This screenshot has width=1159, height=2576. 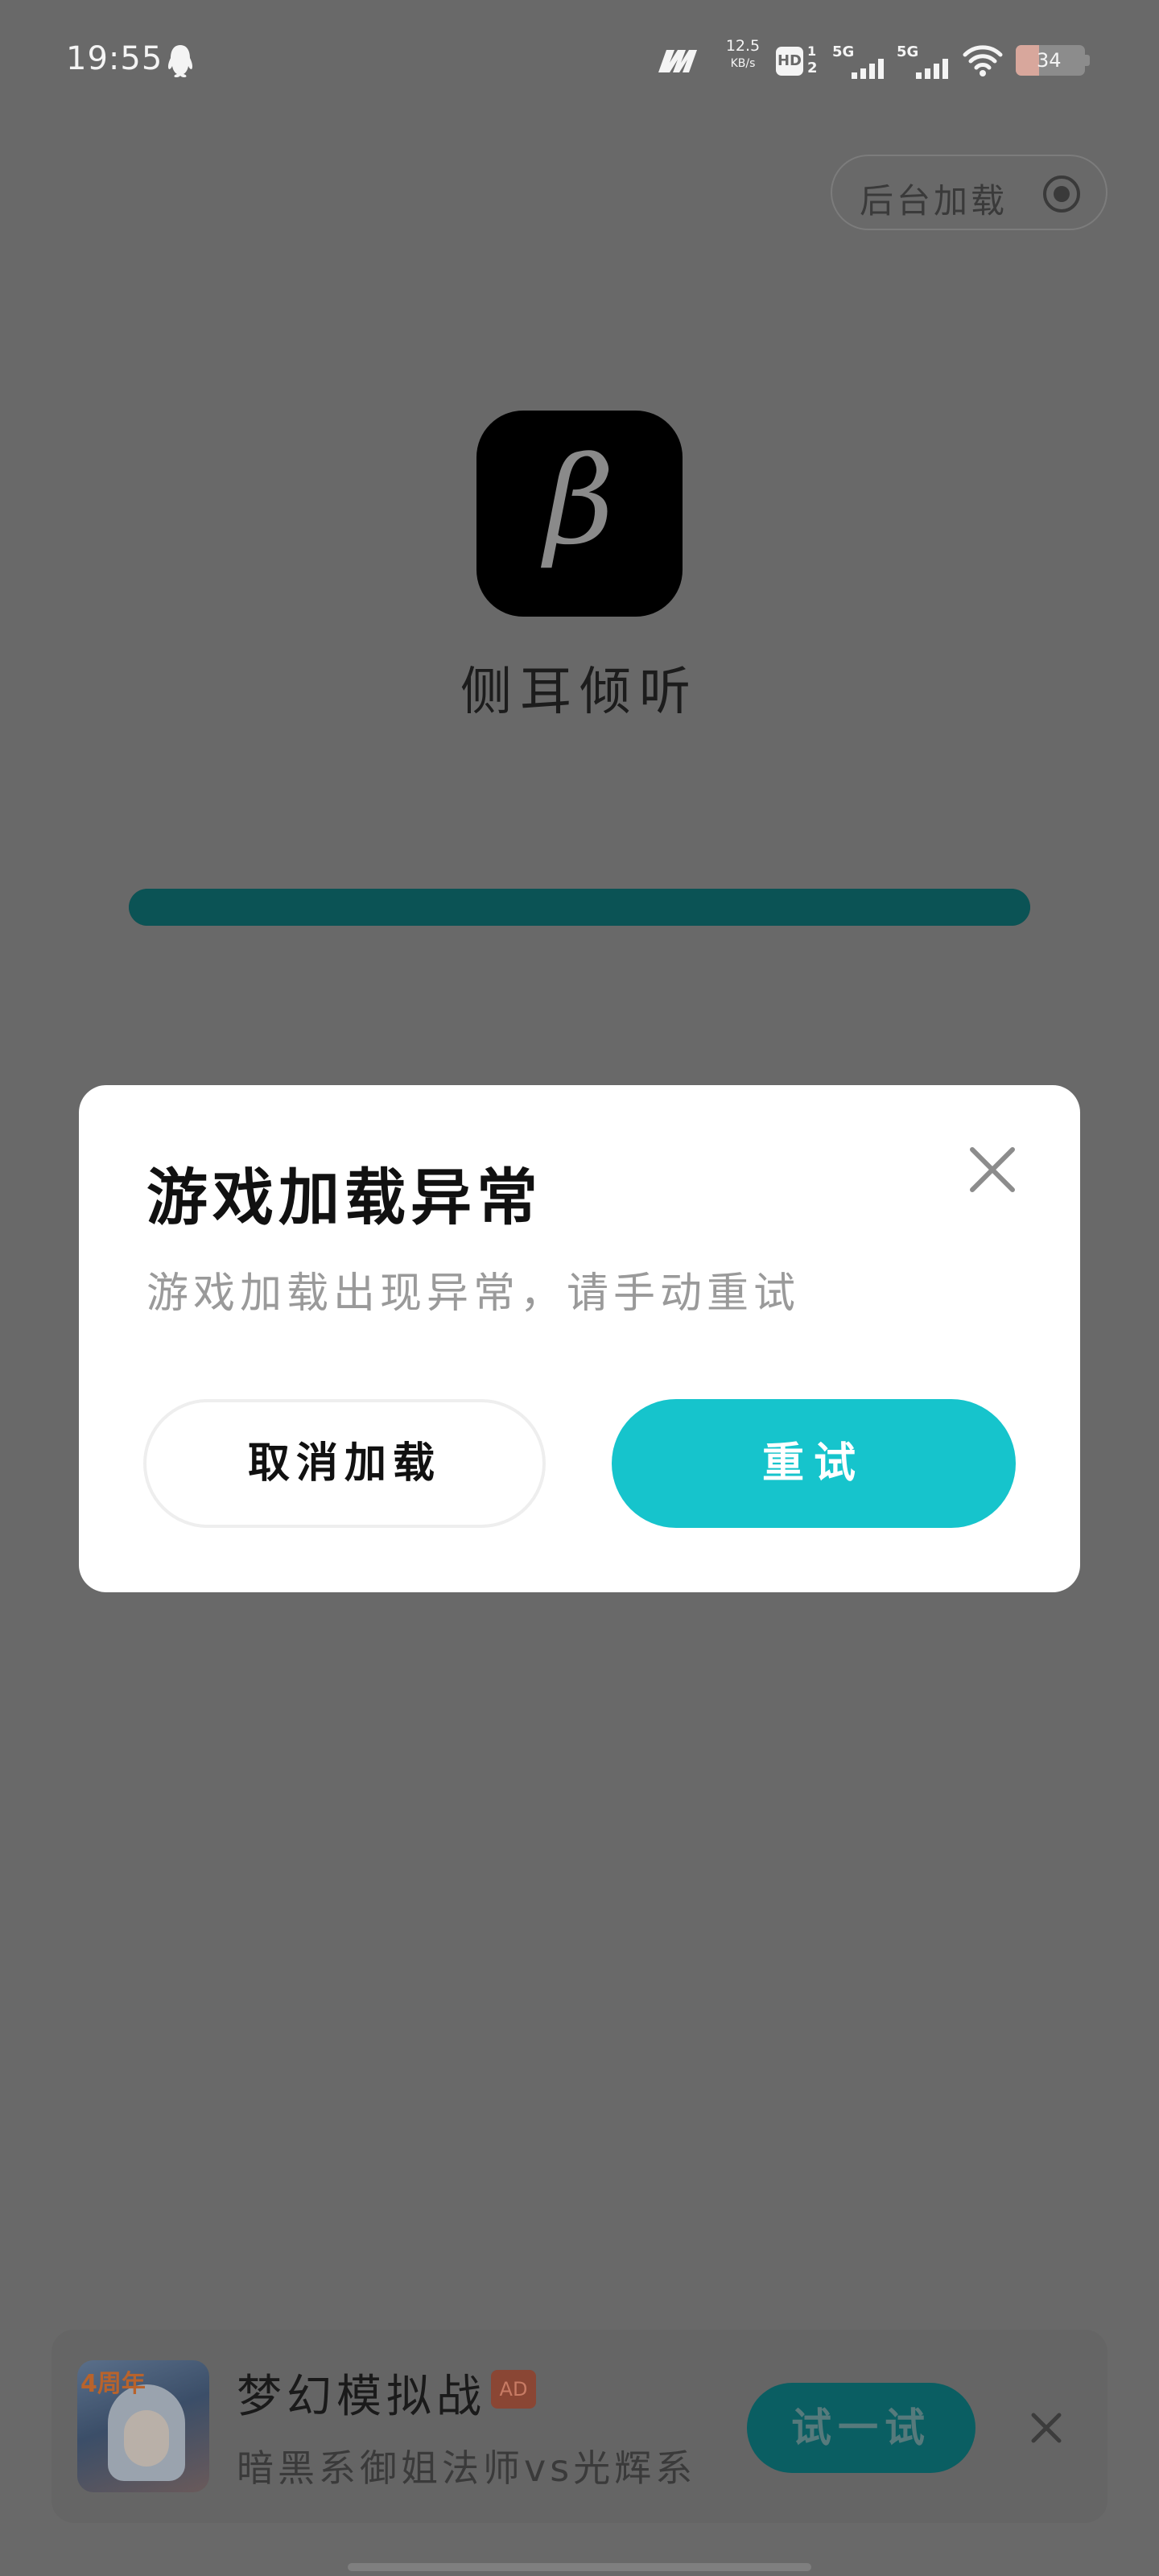 What do you see at coordinates (789, 61) in the screenshot?
I see `hd-label: HD` at bounding box center [789, 61].